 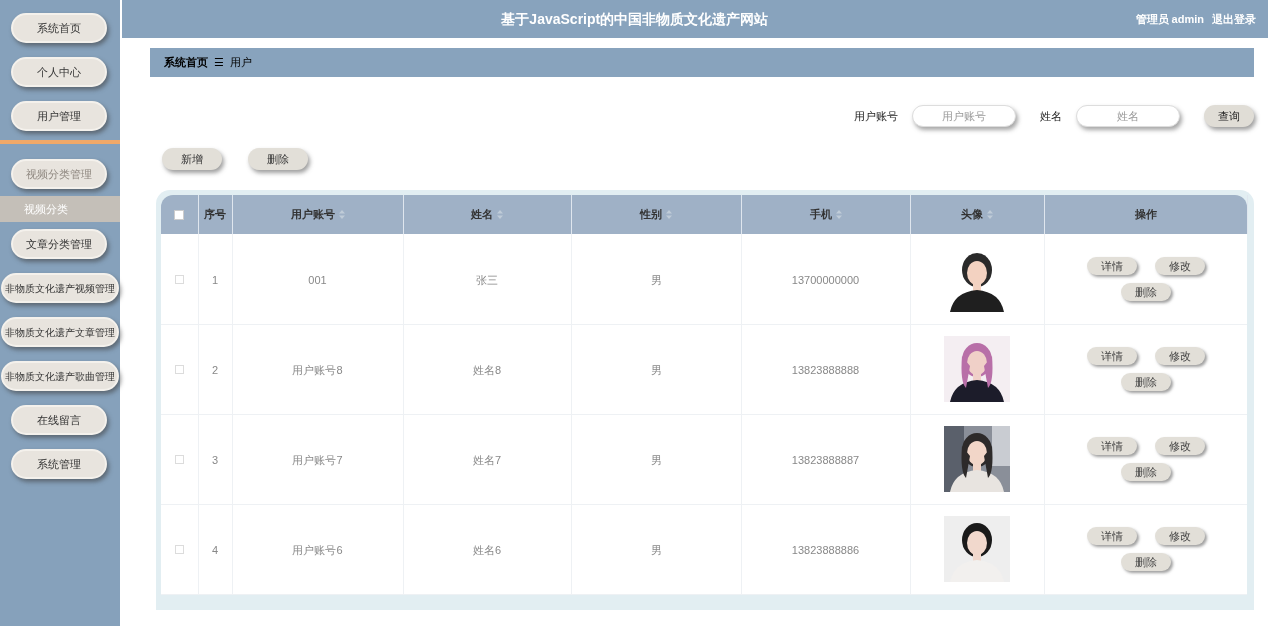 What do you see at coordinates (215, 550) in the screenshot?
I see `table-cell: 4` at bounding box center [215, 550].